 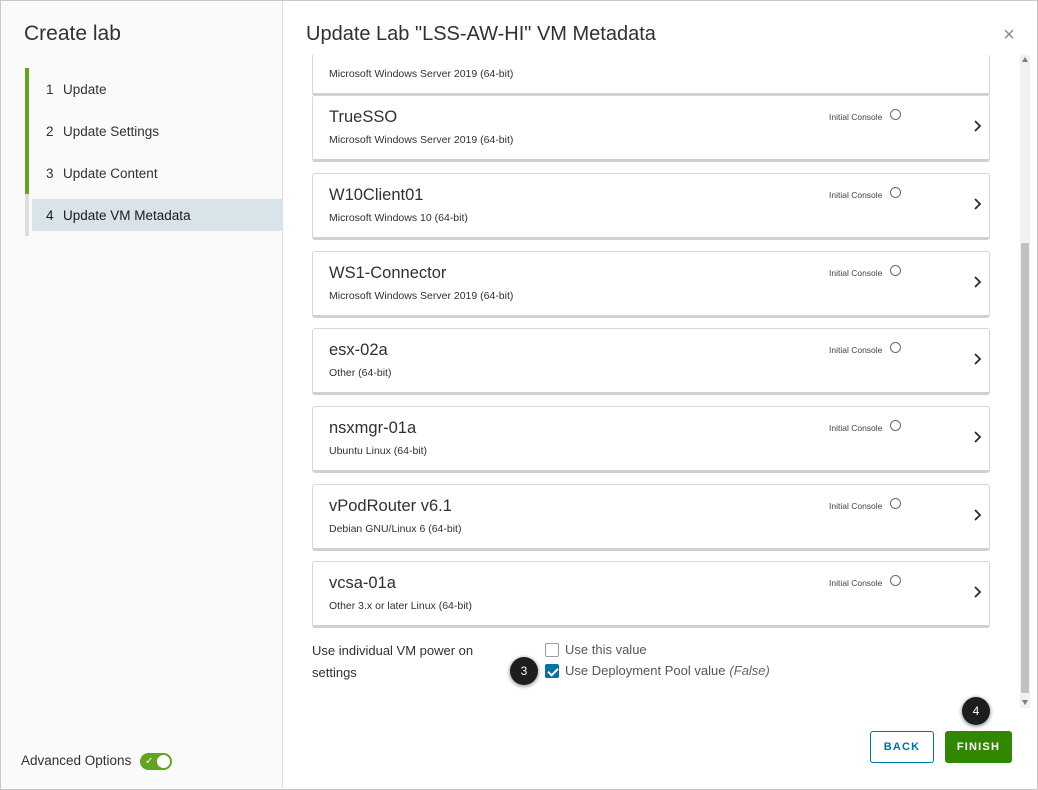 I want to click on scroll-down-arrow-icon, so click(x=1025, y=702).